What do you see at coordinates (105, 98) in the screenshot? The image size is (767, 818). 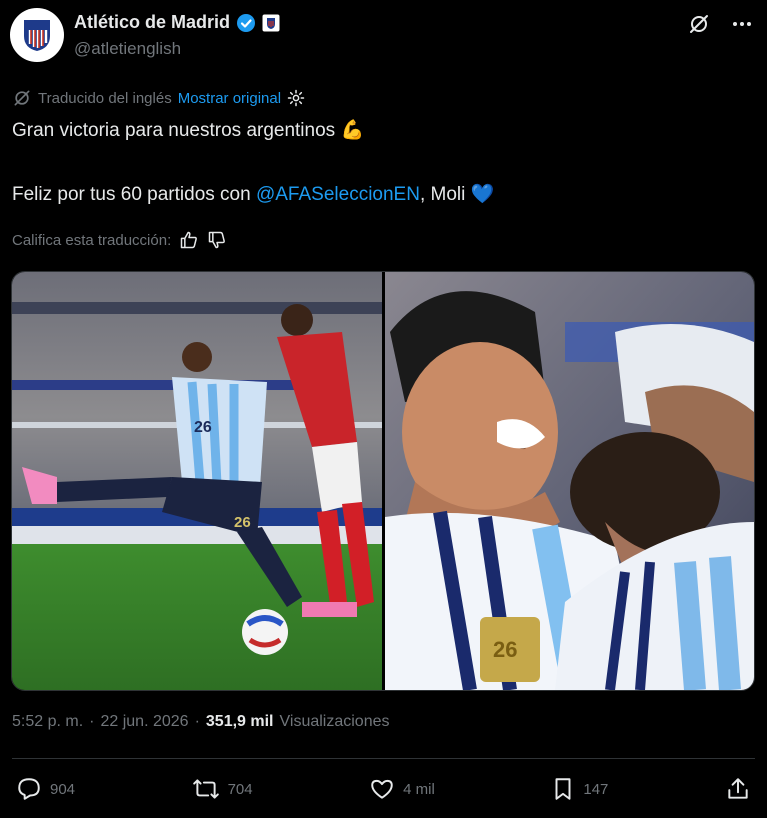 I see `translation-label: Traducido del inglés` at bounding box center [105, 98].